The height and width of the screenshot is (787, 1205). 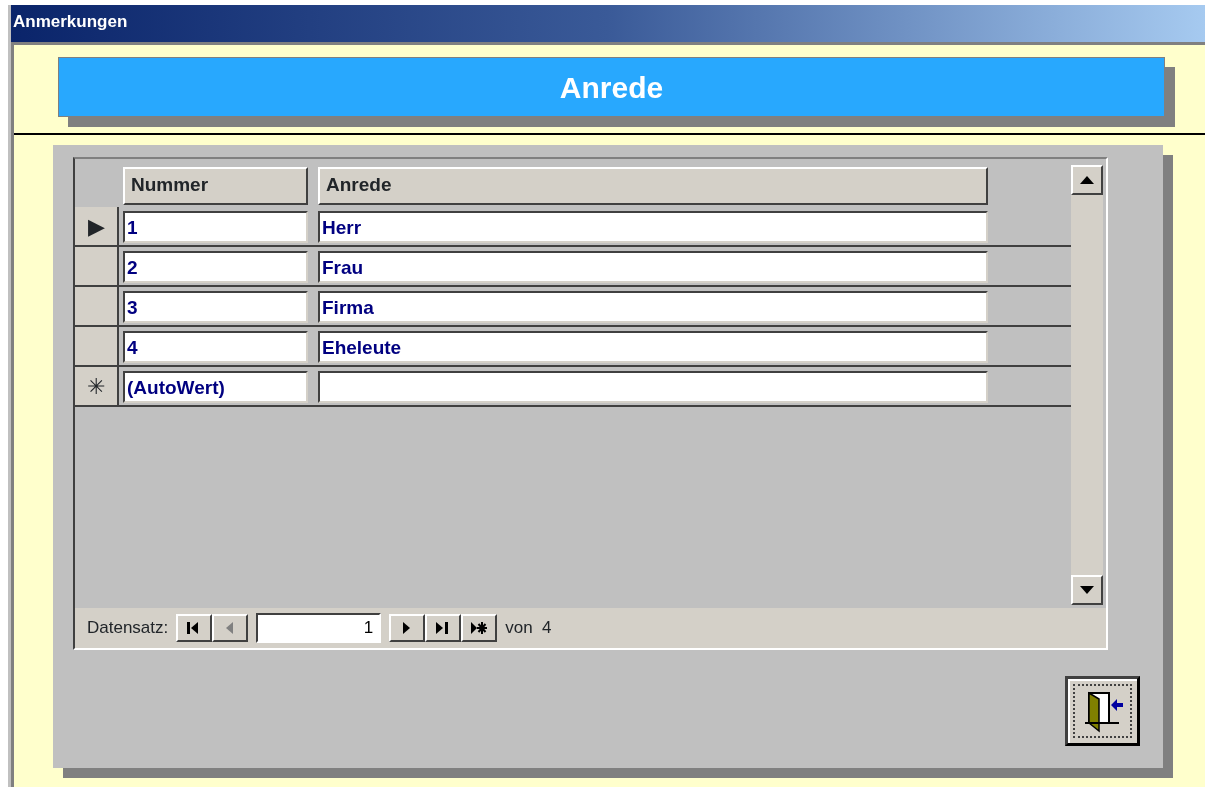 I want to click on exit-door-icon, so click(x=1102, y=711).